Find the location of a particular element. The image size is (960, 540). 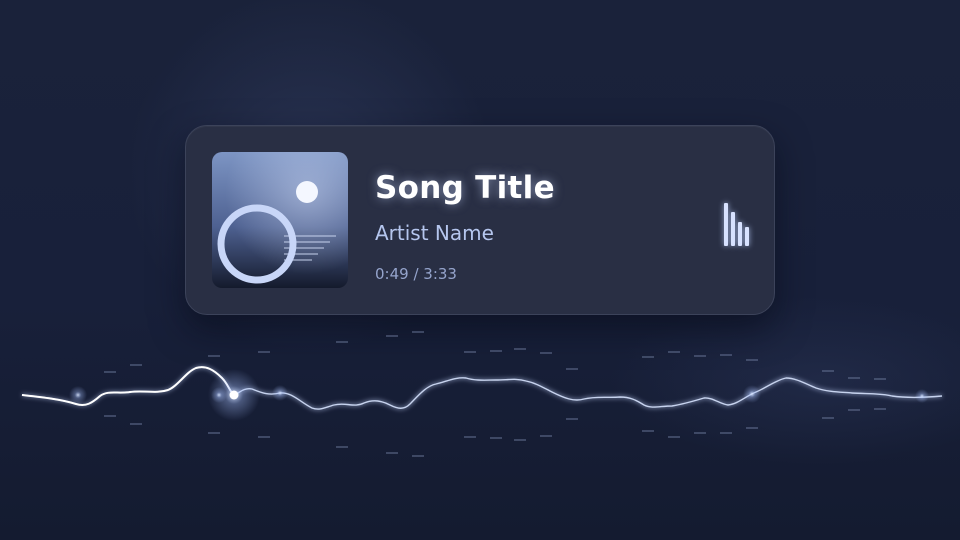

album-art-icon is located at coordinates (280, 220).